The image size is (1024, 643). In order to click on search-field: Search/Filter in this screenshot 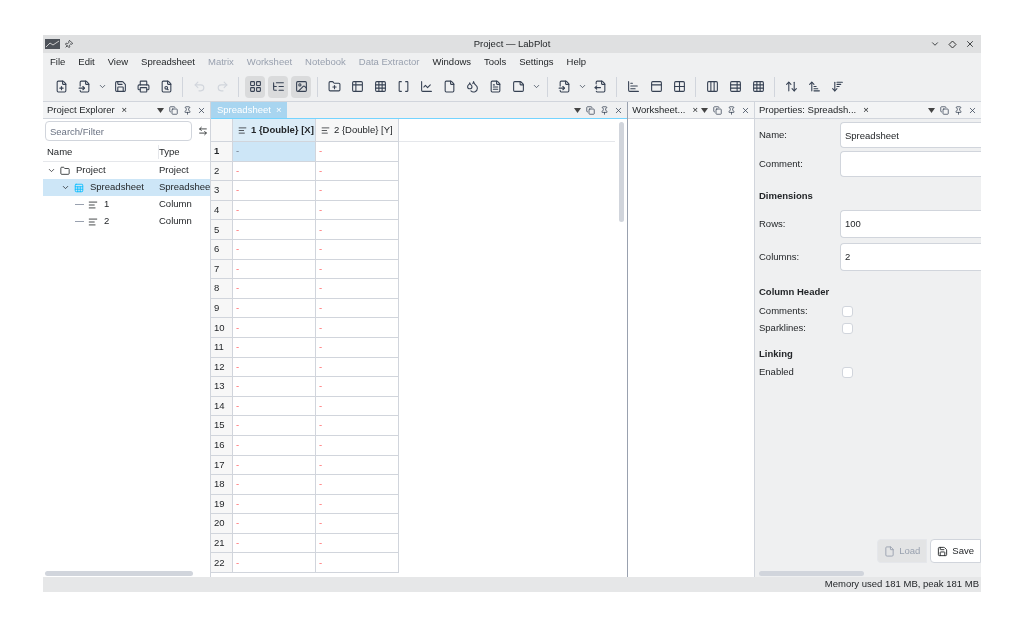, I will do `click(118, 131)`.